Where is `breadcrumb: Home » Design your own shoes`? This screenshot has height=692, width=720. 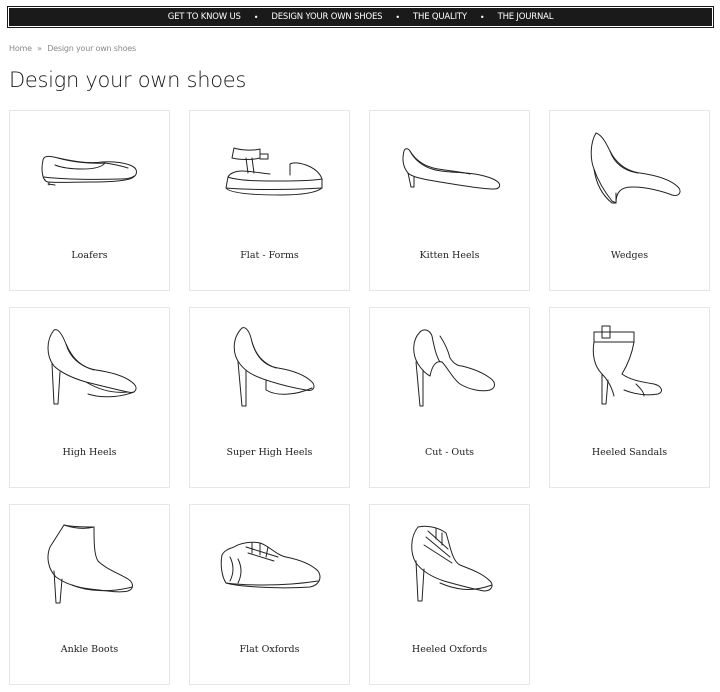 breadcrumb: Home » Design your own shoes is located at coordinates (72, 48).